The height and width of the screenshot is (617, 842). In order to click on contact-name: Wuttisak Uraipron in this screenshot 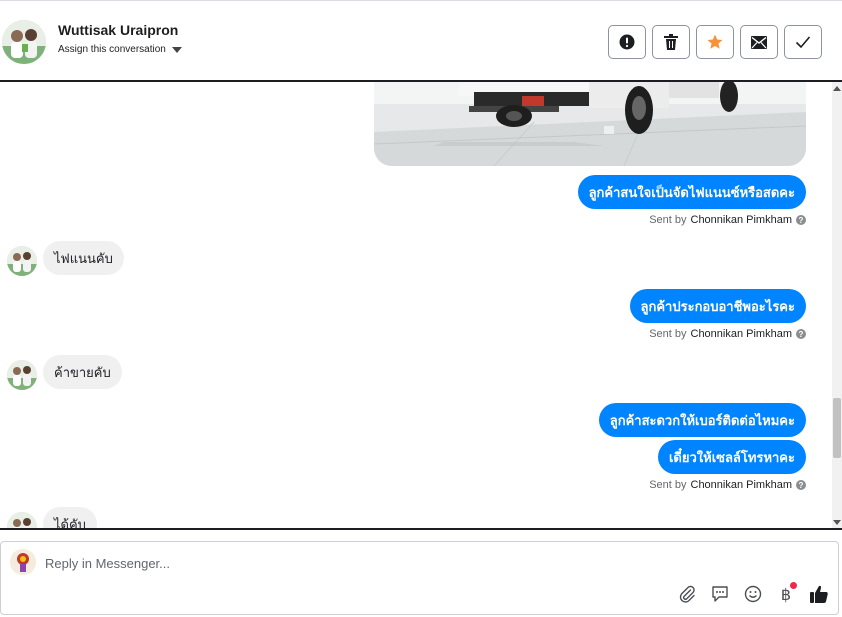, I will do `click(118, 30)`.